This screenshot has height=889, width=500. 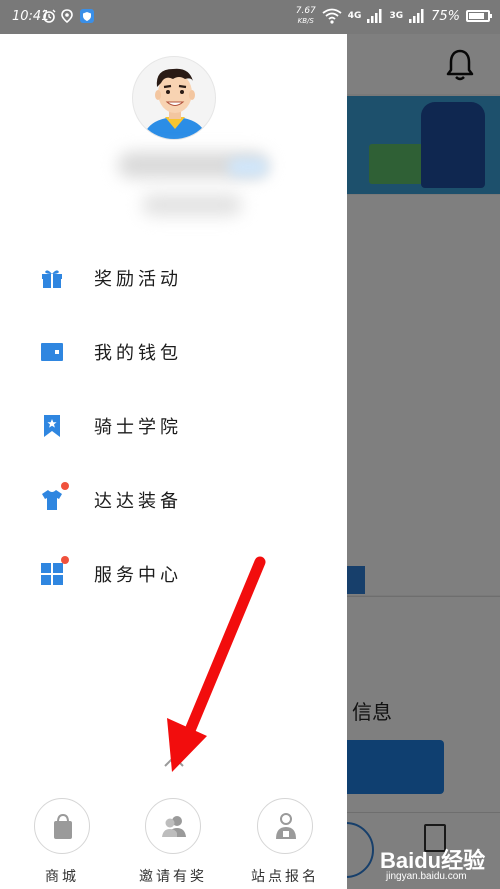 I want to click on battery-percent: 75%, so click(x=445, y=16).